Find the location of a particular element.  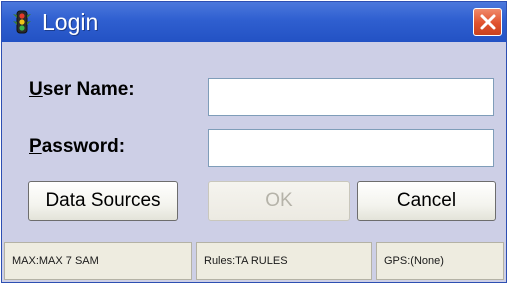

status-bar: MAX:MAX 7 SAM Rules:TA RULES GPS:(None) is located at coordinates (254, 261).